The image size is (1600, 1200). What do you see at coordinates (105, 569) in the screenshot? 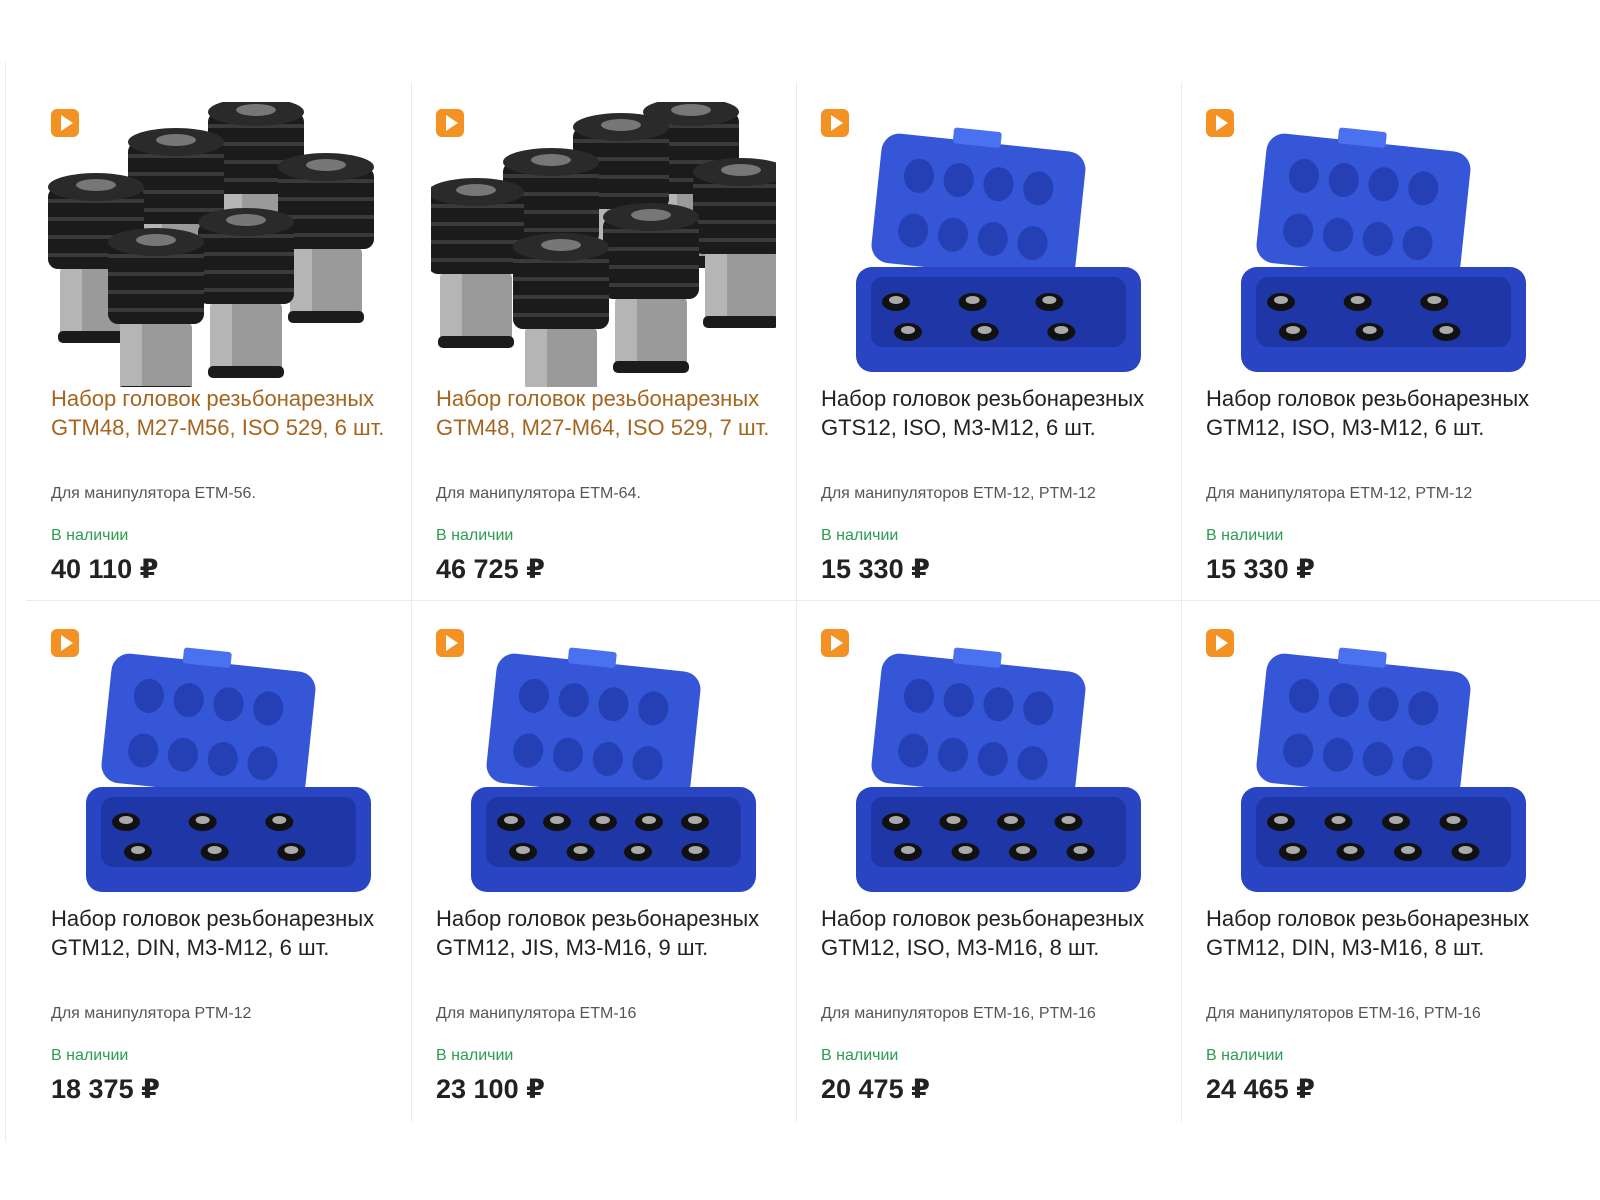
I see `product-price: 40 110 ₽` at bounding box center [105, 569].